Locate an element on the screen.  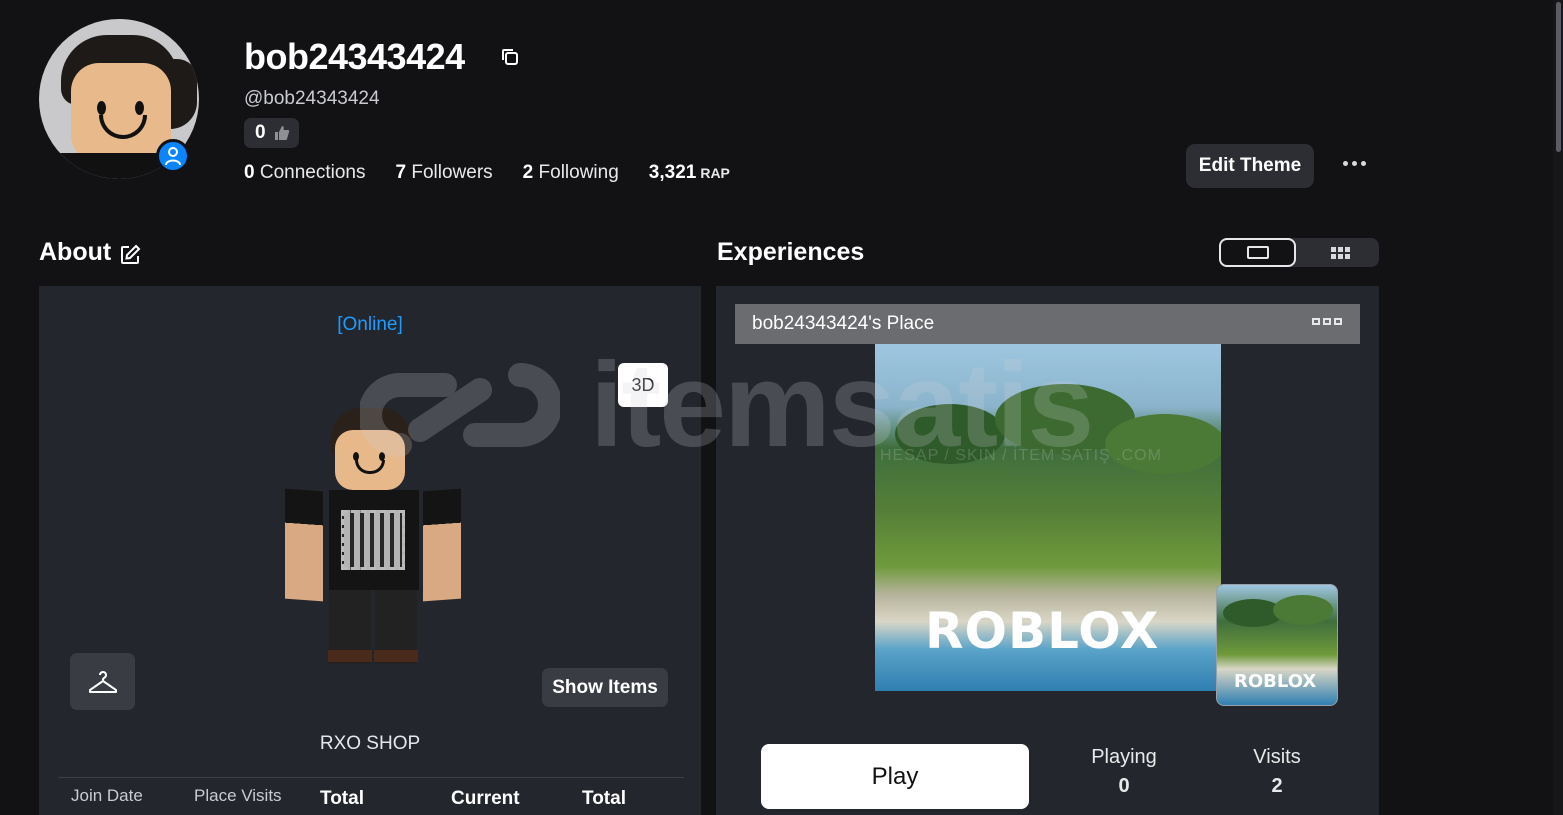
single-view-icon is located at coordinates (1257, 252).